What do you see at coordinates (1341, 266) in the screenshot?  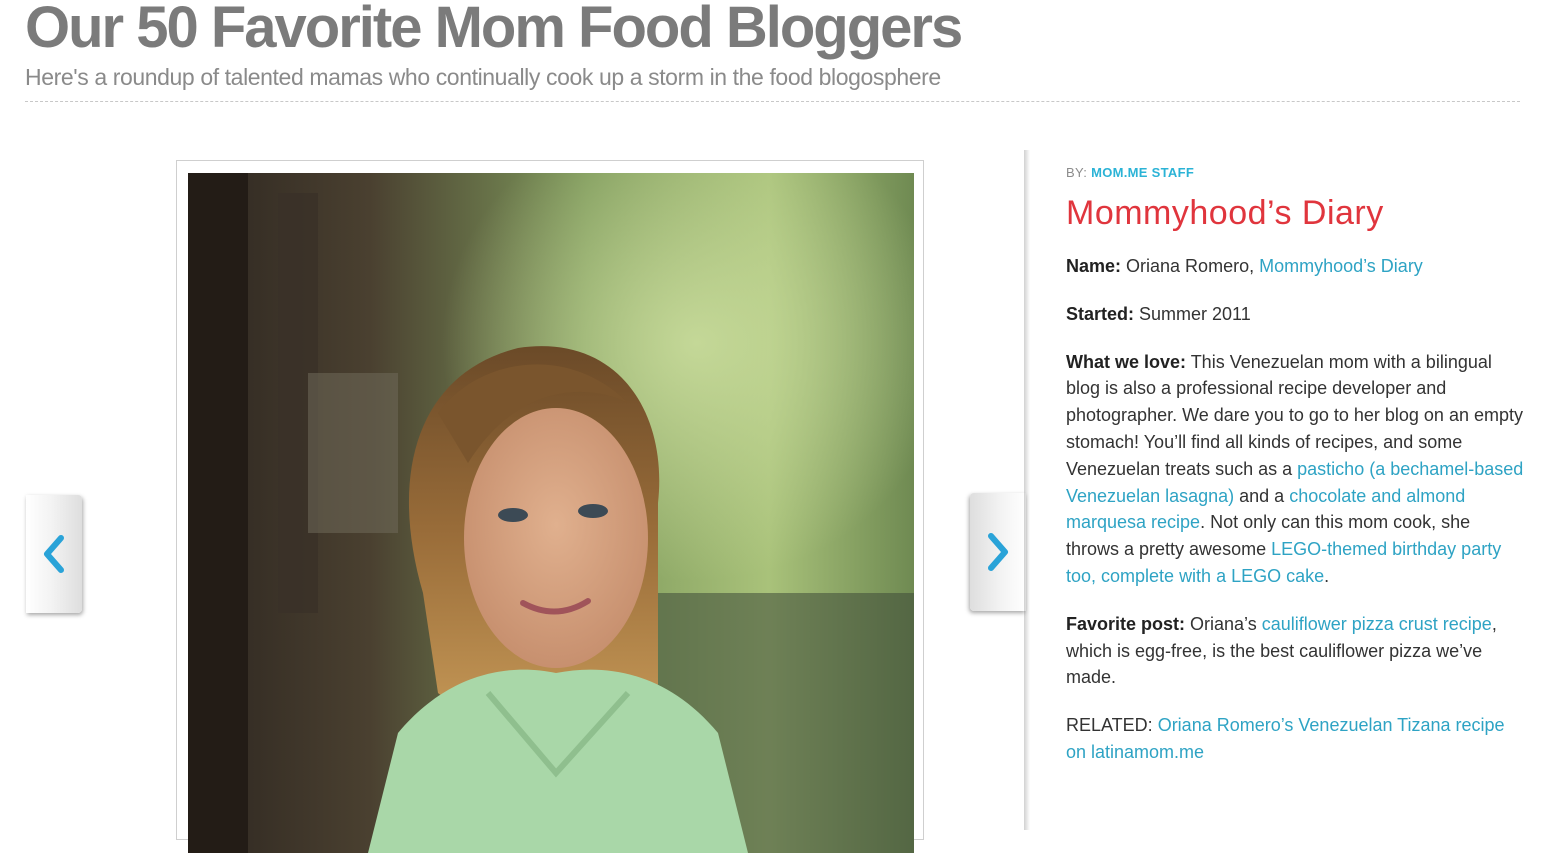 I see `blog-link: Mommyhood’s Diary` at bounding box center [1341, 266].